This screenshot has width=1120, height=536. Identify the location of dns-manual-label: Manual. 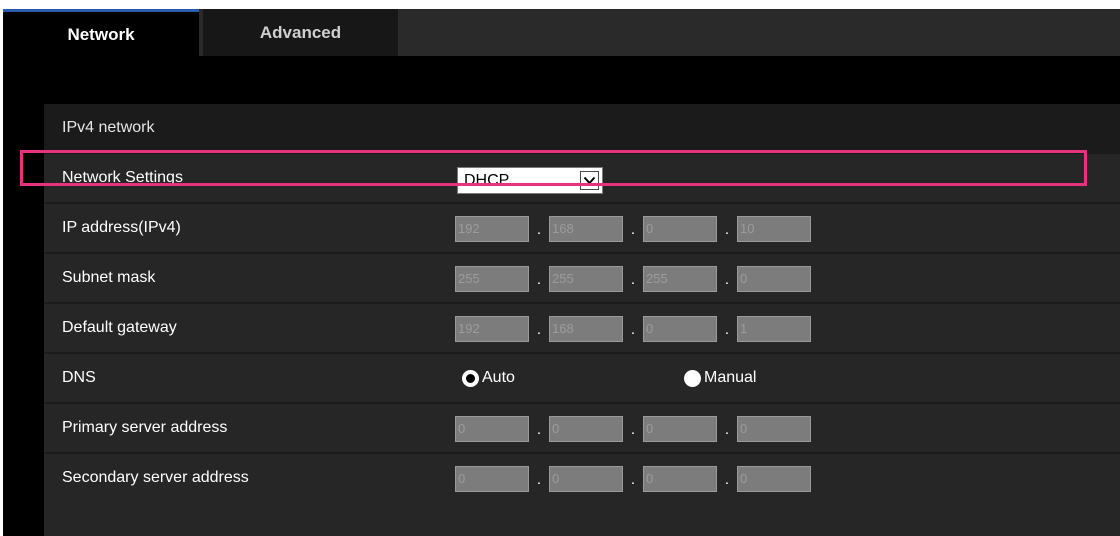
(730, 377).